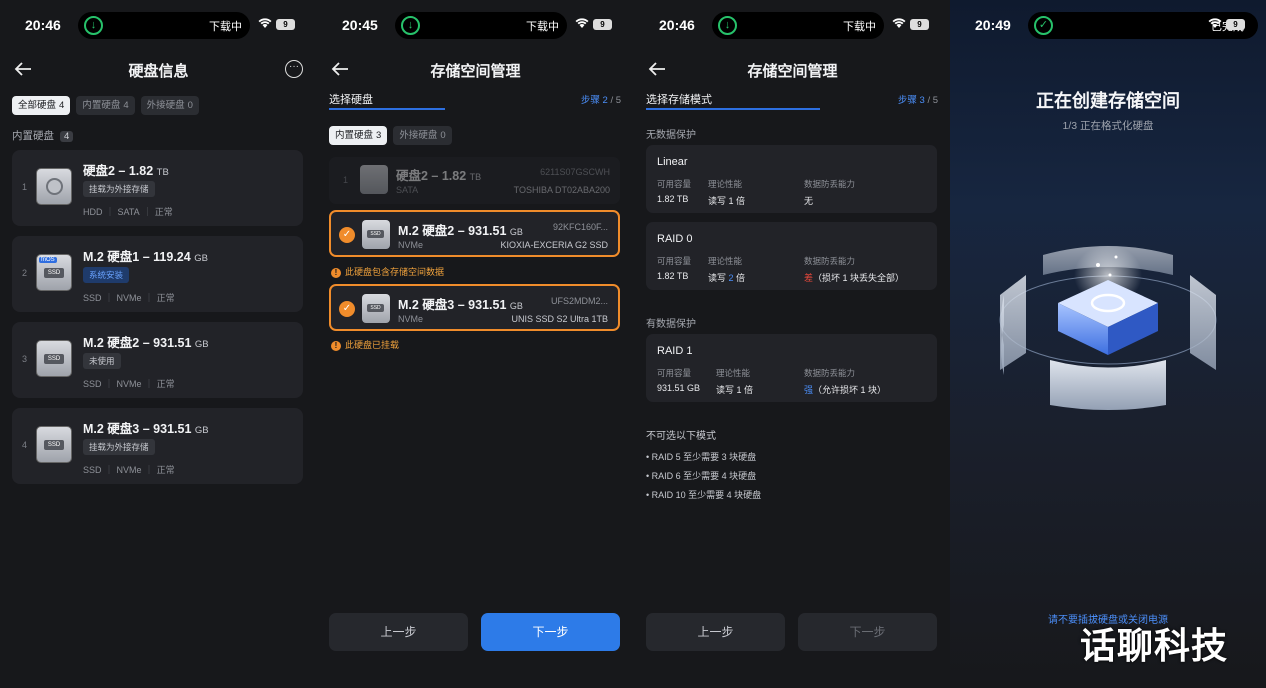 This screenshot has height=688, width=1266. What do you see at coordinates (791, 179) in the screenshot?
I see `mode-option-linear: Linear 可用容量 理论性能 数据防丢能力 1.82 TB 读写 1 倍 无` at bounding box center [791, 179].